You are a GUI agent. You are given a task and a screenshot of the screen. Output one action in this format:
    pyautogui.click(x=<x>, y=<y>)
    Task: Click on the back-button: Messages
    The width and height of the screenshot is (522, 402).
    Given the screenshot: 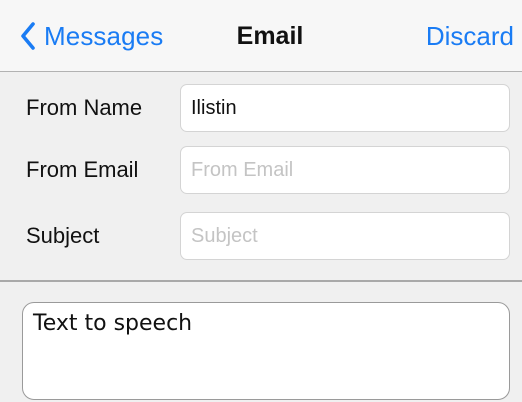 What is the action you would take?
    pyautogui.click(x=91, y=36)
    